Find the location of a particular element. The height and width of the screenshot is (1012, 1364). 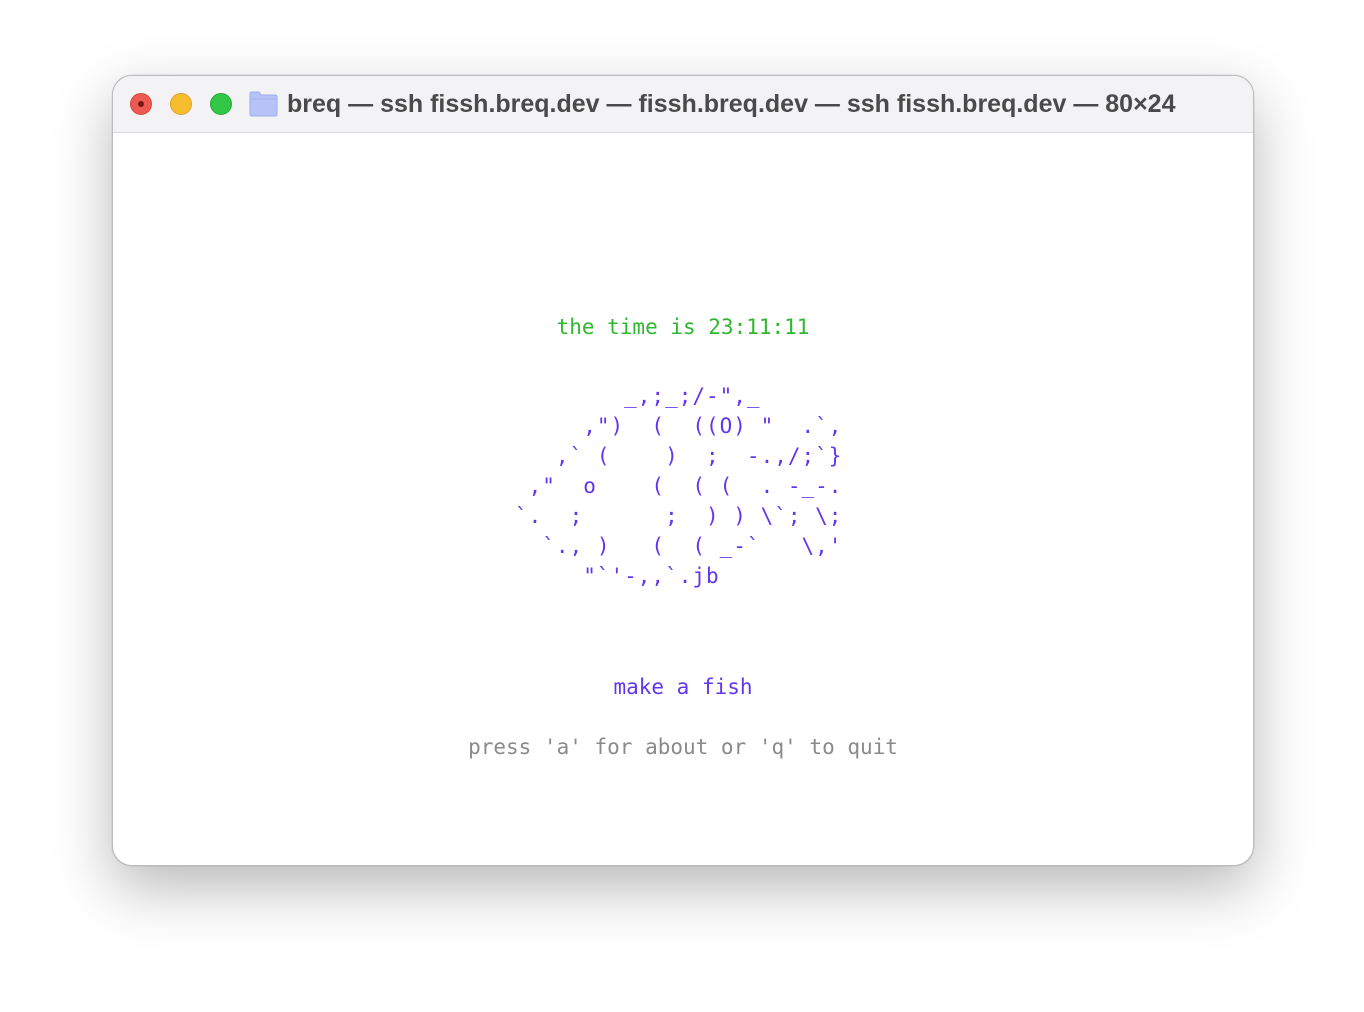

close-button is located at coordinates (141, 104).